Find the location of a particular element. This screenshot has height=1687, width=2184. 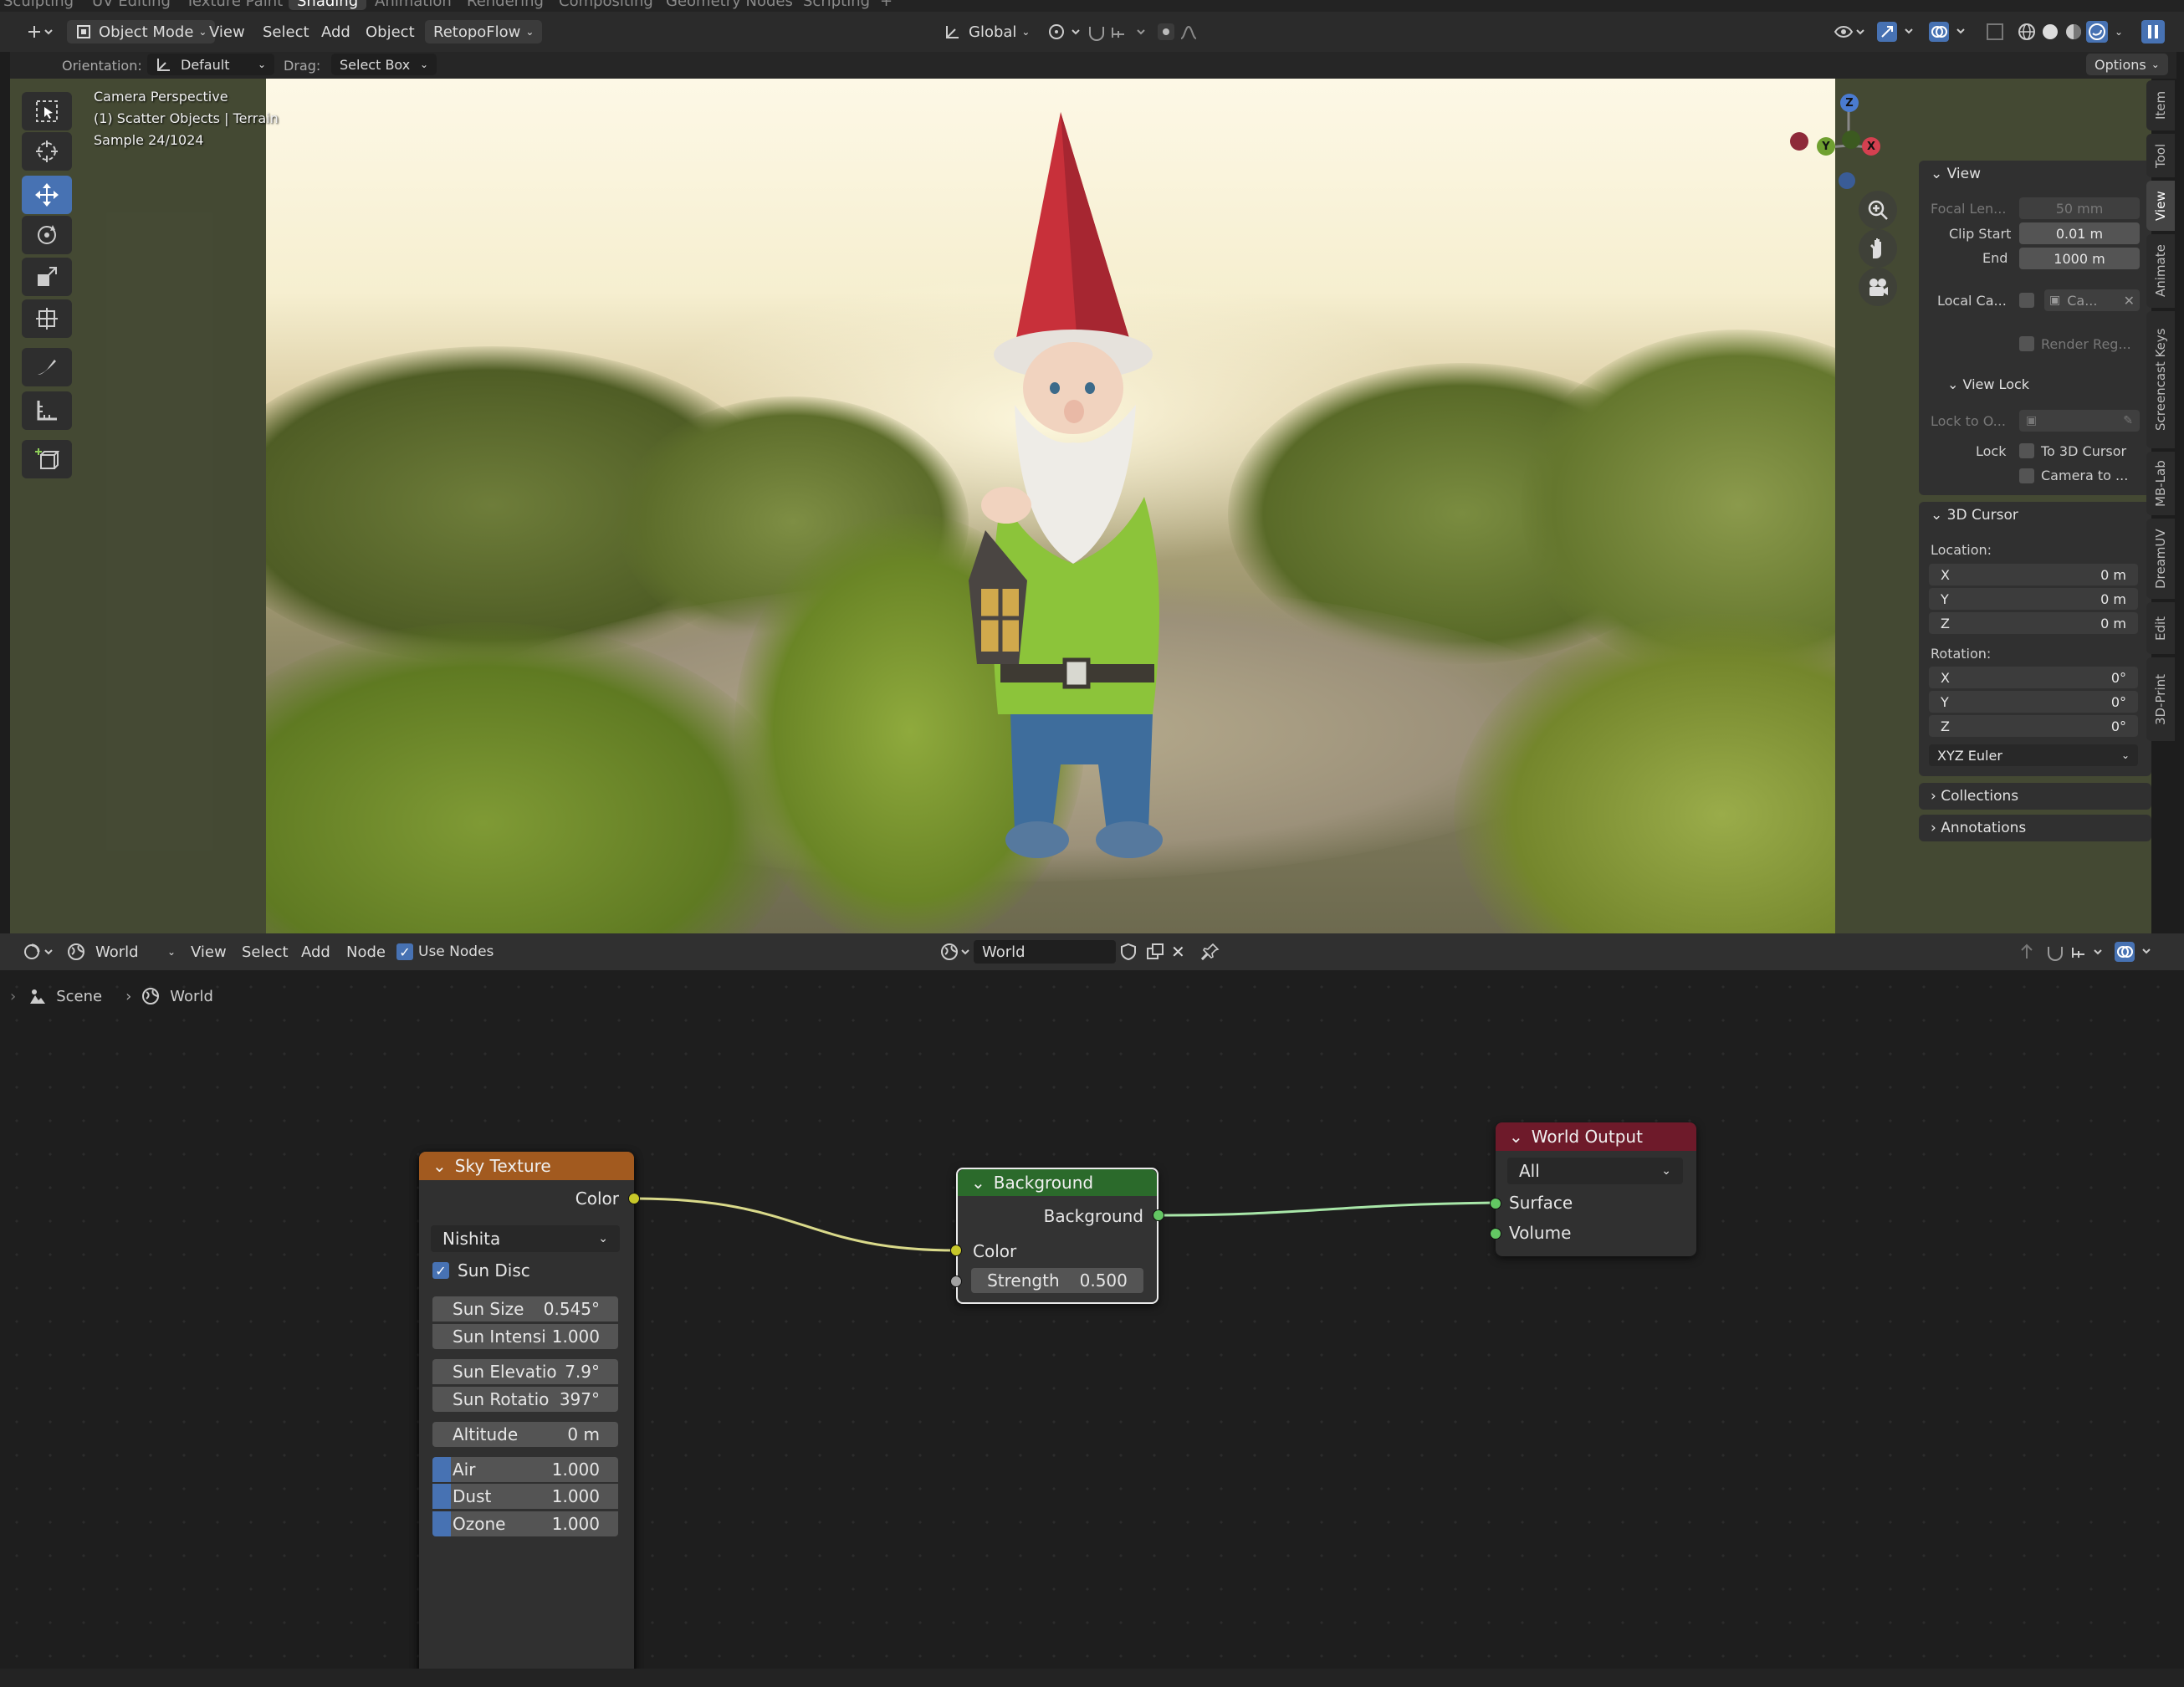

background-shader-output-socket is located at coordinates (1158, 1215).